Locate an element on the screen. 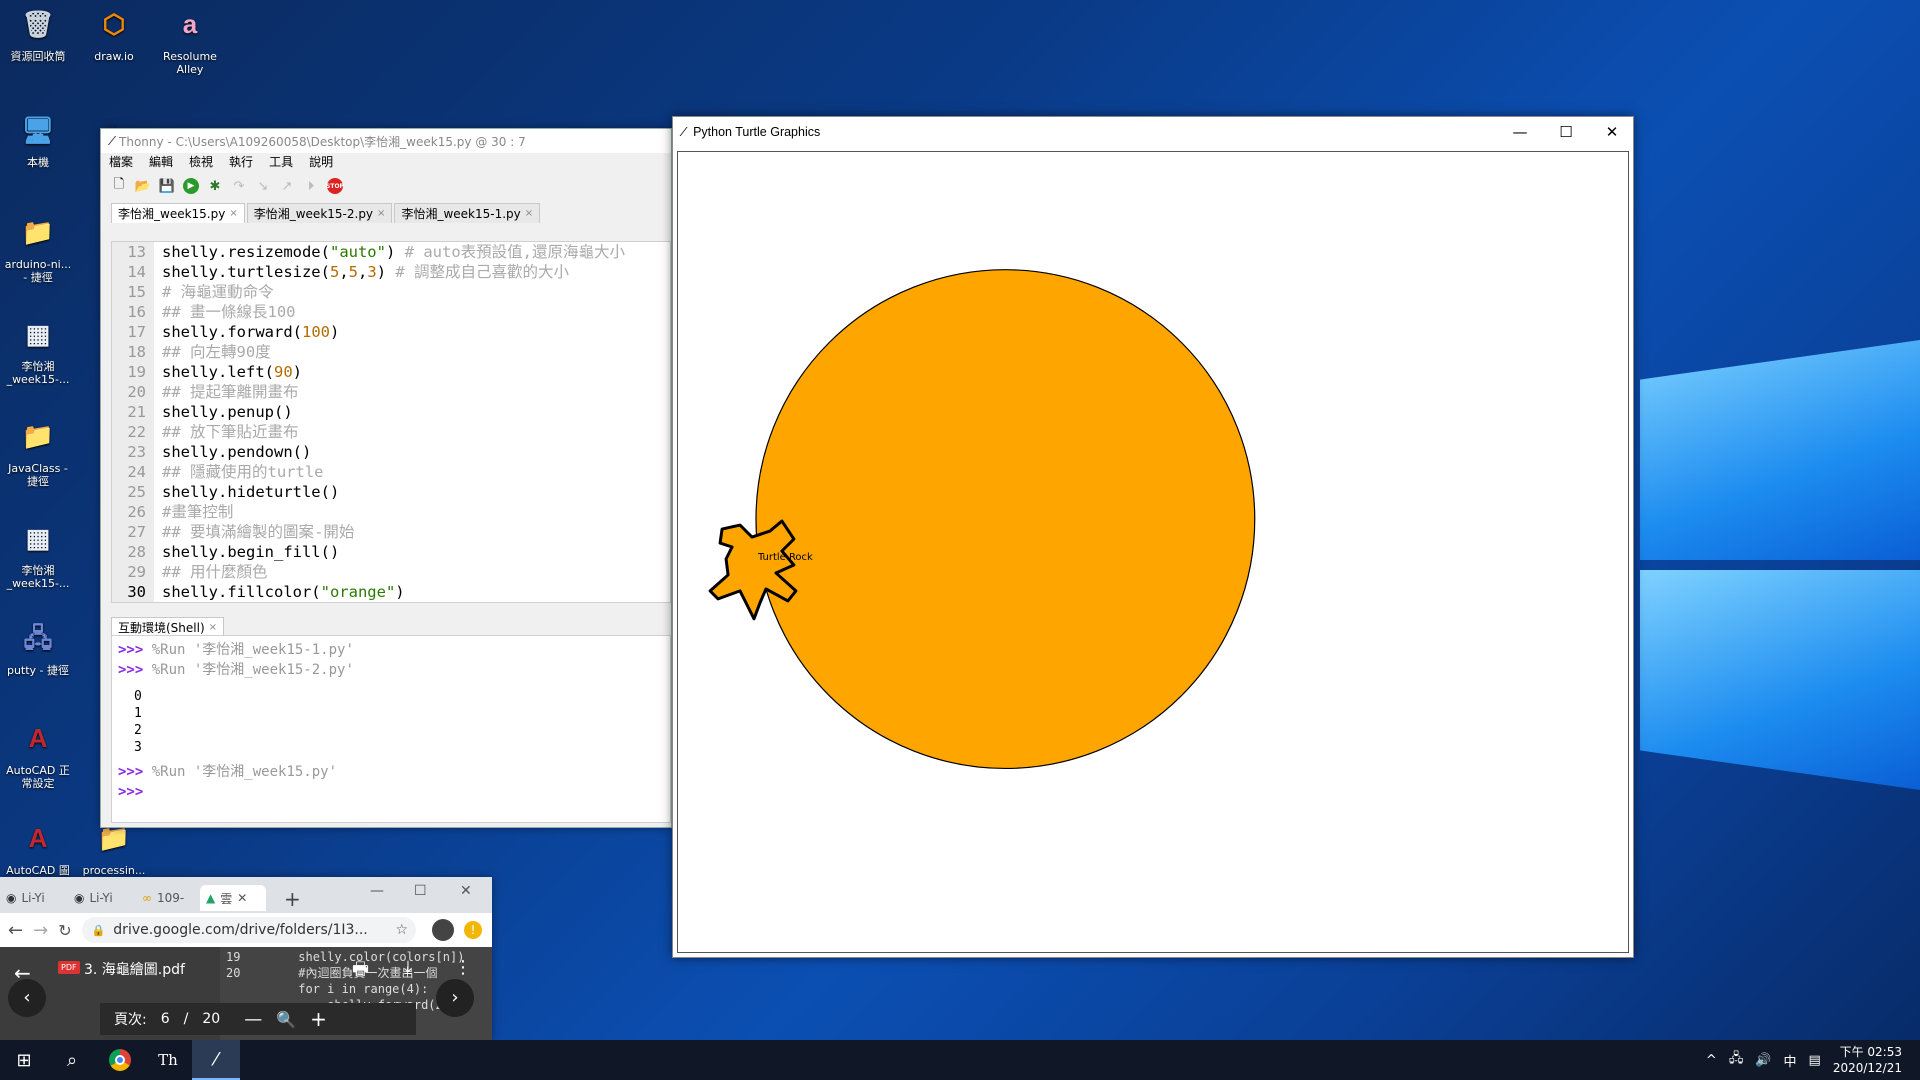 This screenshot has height=1080, width=1920. debug-icon: ✱ is located at coordinates (215, 186).